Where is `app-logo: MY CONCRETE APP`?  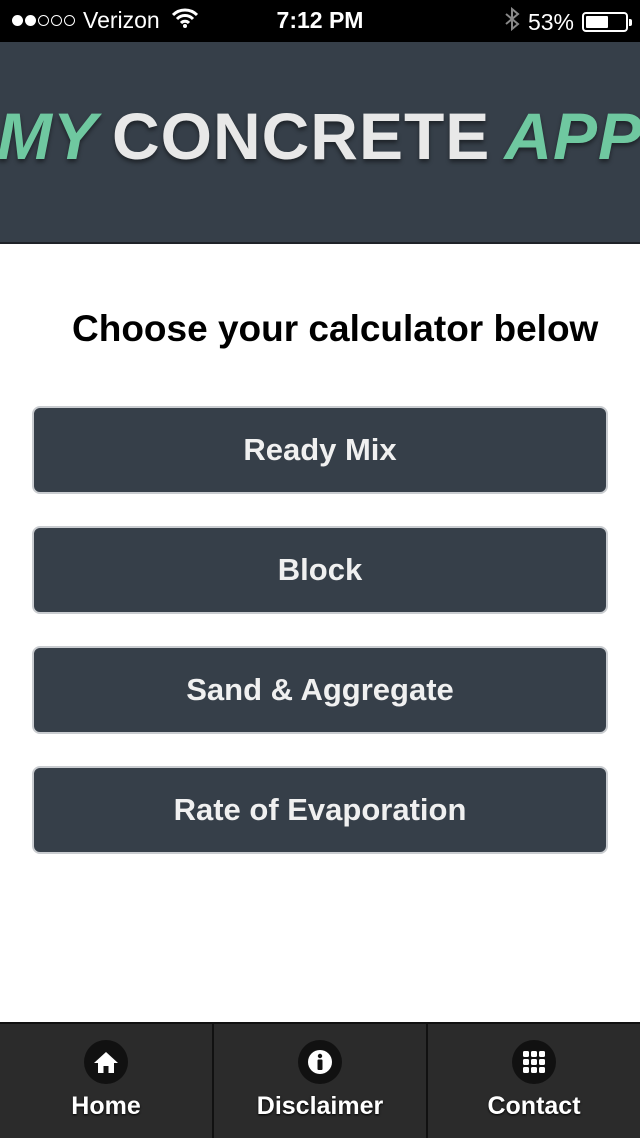
app-logo: MY CONCRETE APP is located at coordinates (320, 136).